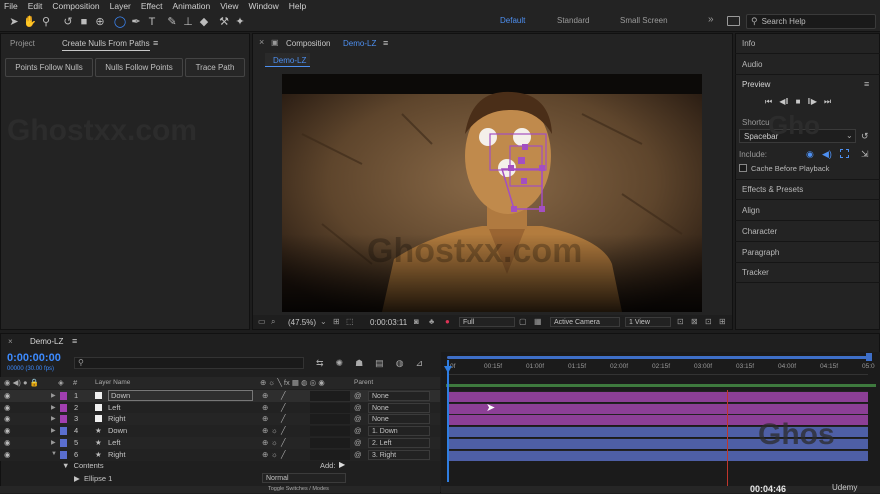 The image size is (880, 494). Describe the element at coordinates (172, 22) in the screenshot. I see `brush-tool-icon: ✎` at that location.